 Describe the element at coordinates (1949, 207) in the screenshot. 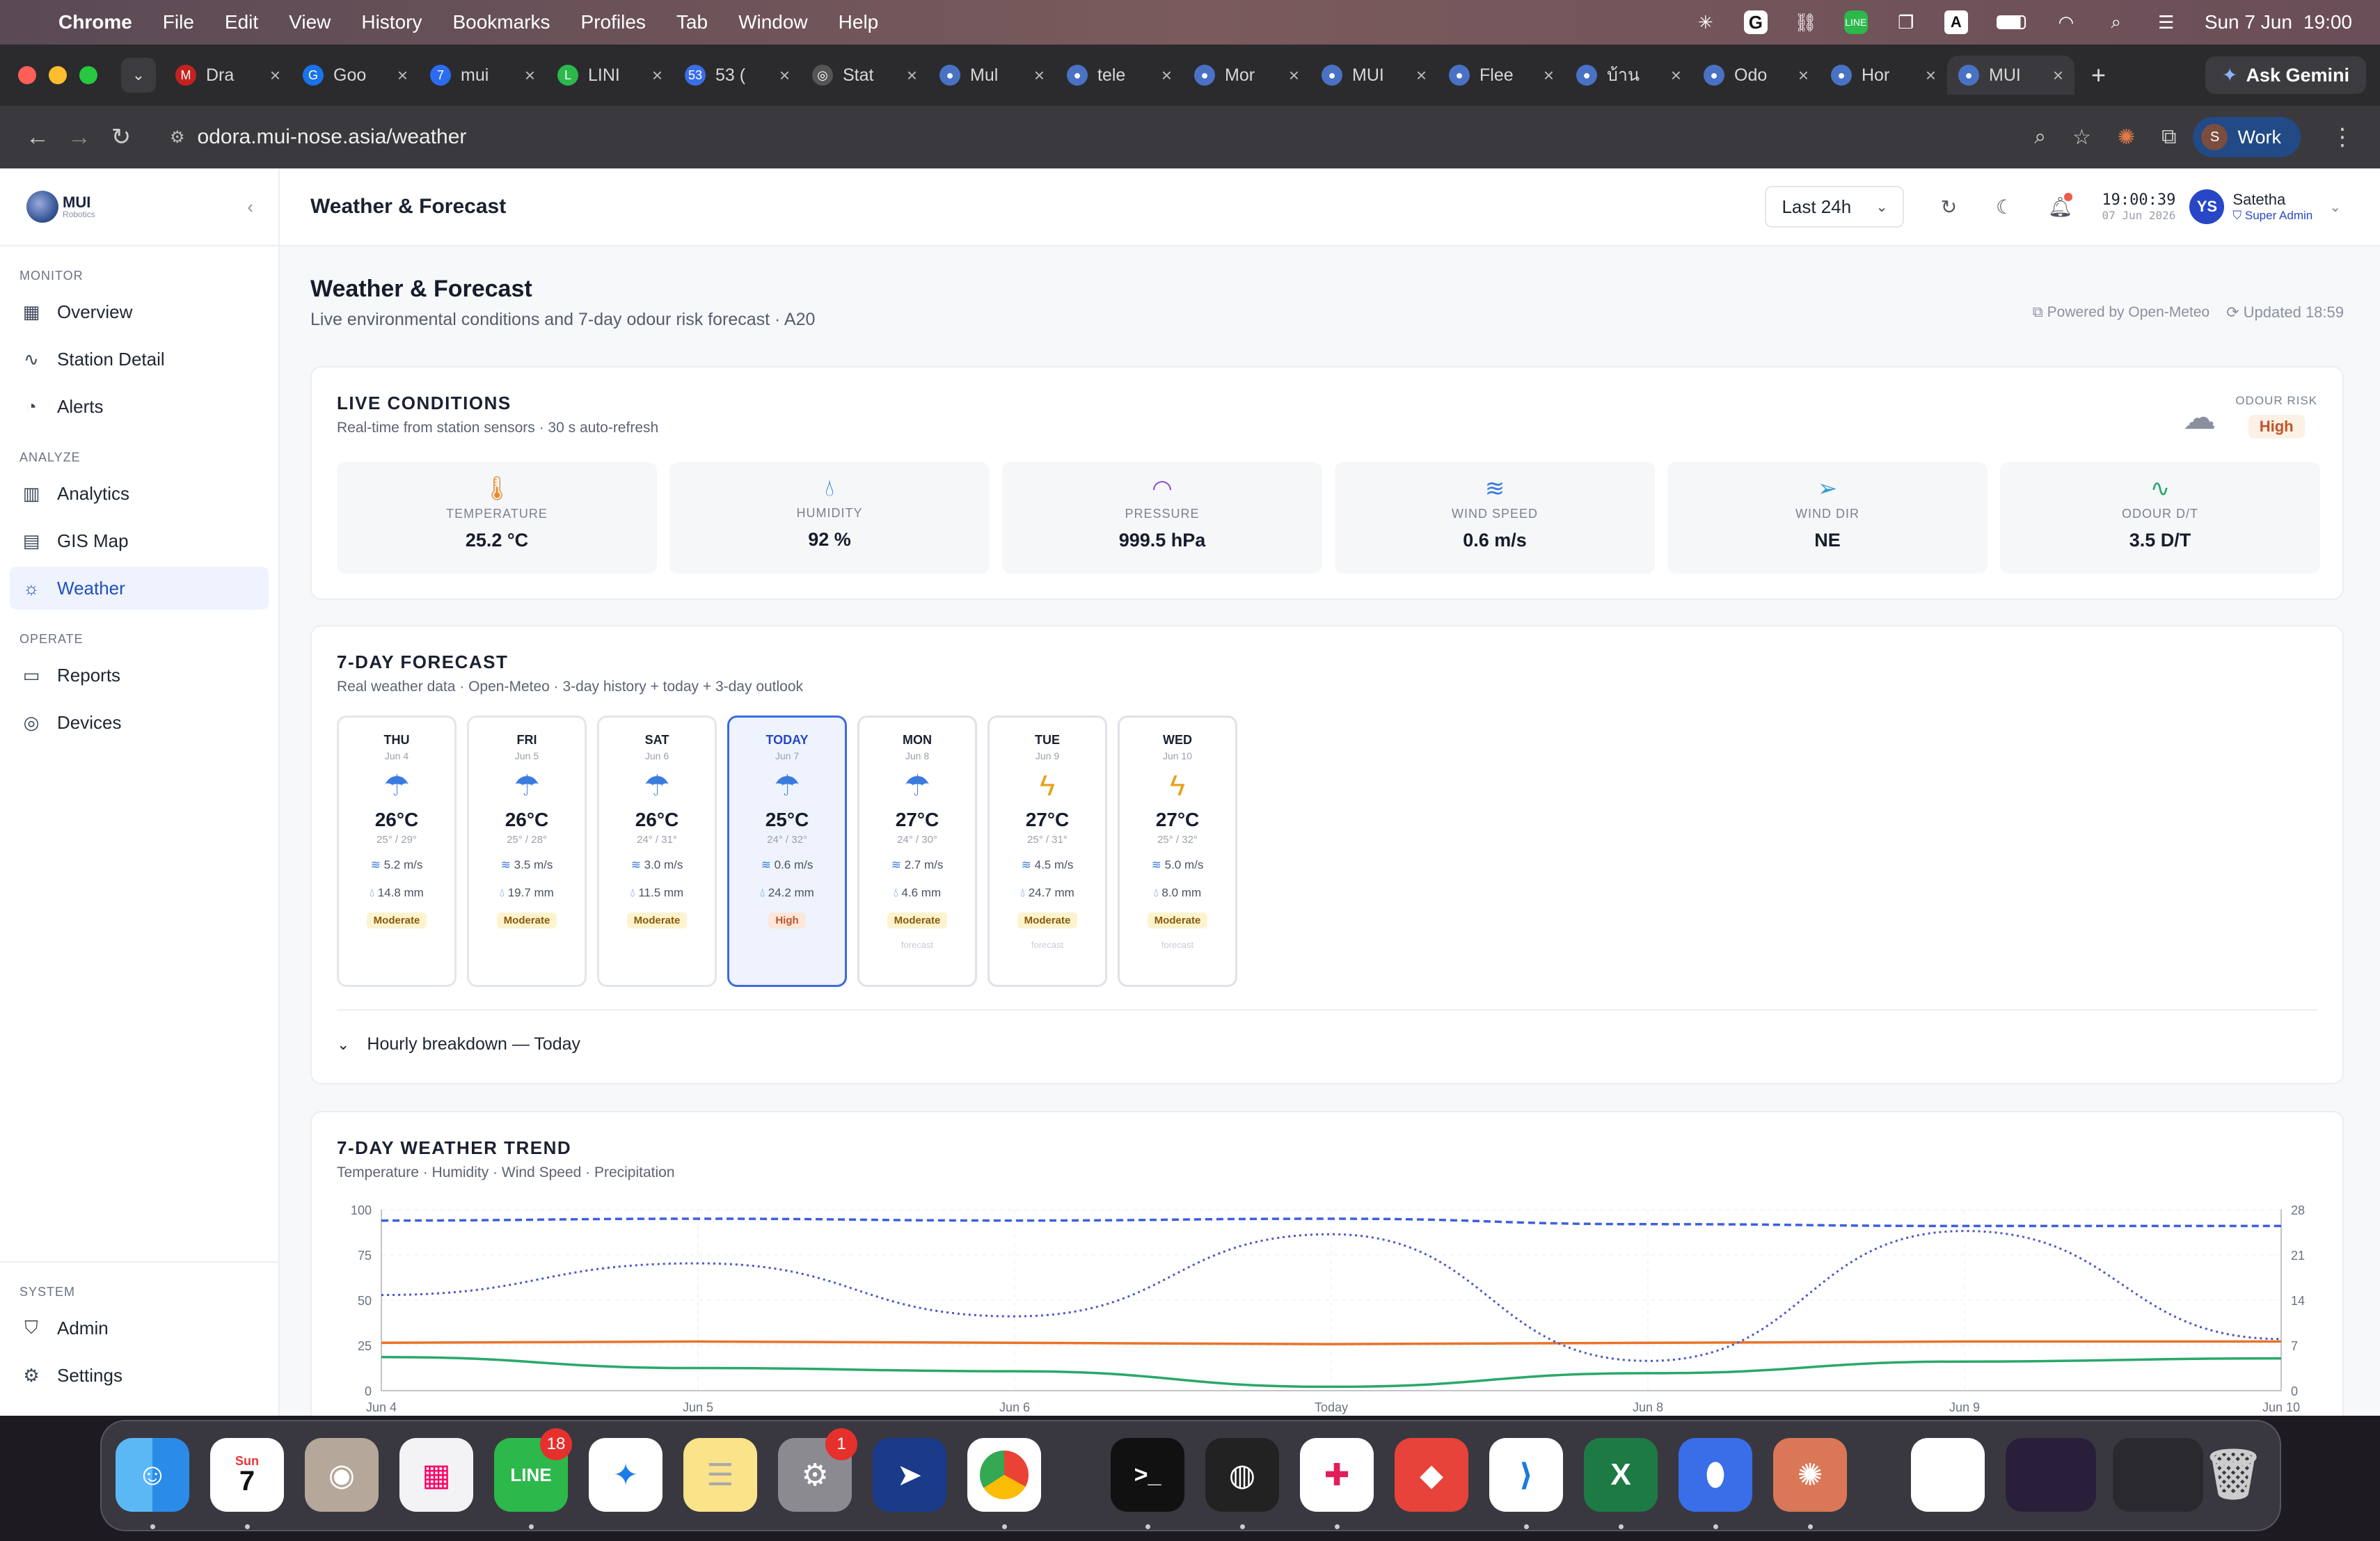

I see `refresh-icon: ↻` at that location.